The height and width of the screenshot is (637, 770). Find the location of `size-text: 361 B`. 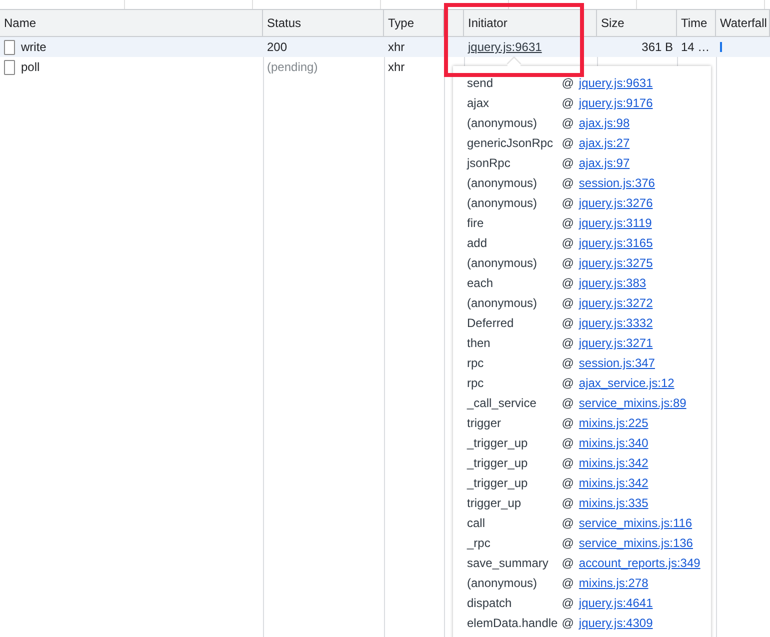

size-text: 361 B is located at coordinates (657, 47).